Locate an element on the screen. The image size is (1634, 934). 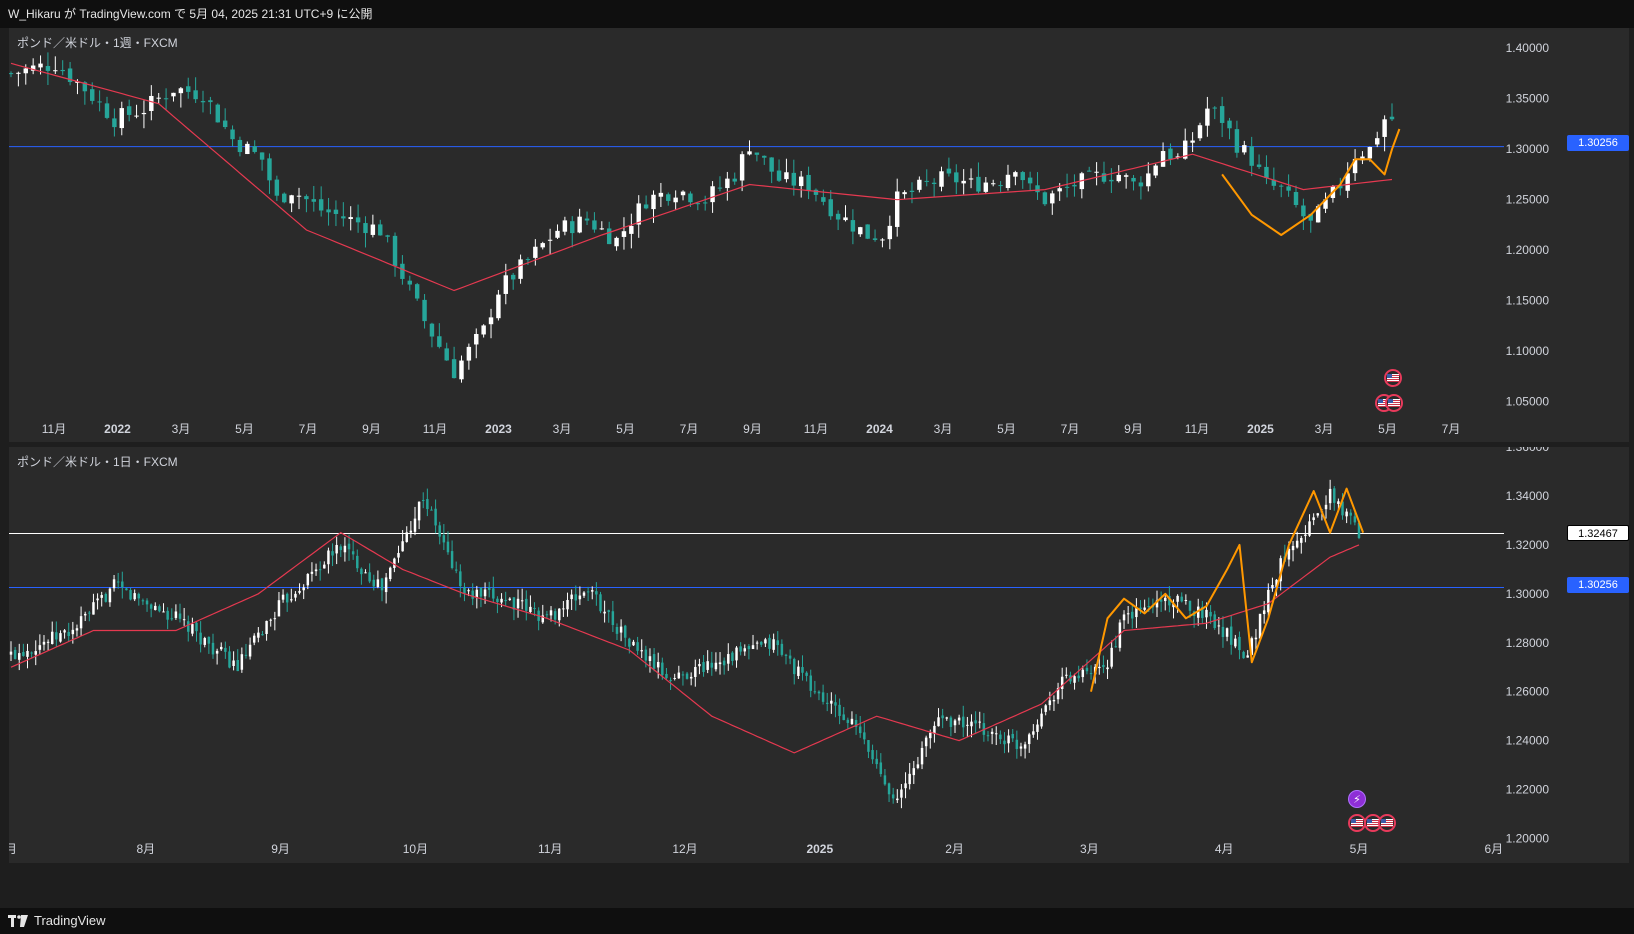
x-tick-label: 11月 is located at coordinates (435, 429).